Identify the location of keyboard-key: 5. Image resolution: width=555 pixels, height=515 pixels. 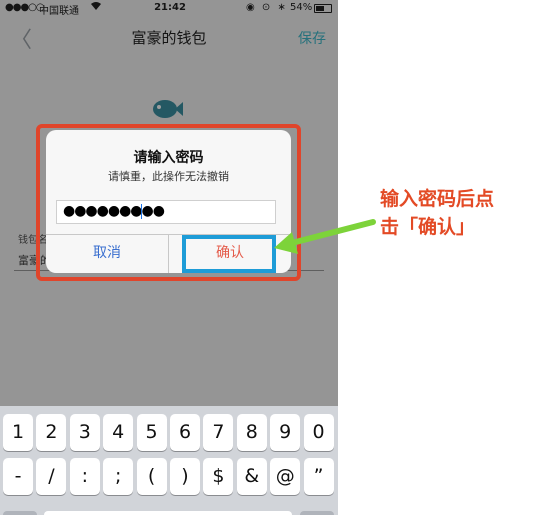
(151, 432).